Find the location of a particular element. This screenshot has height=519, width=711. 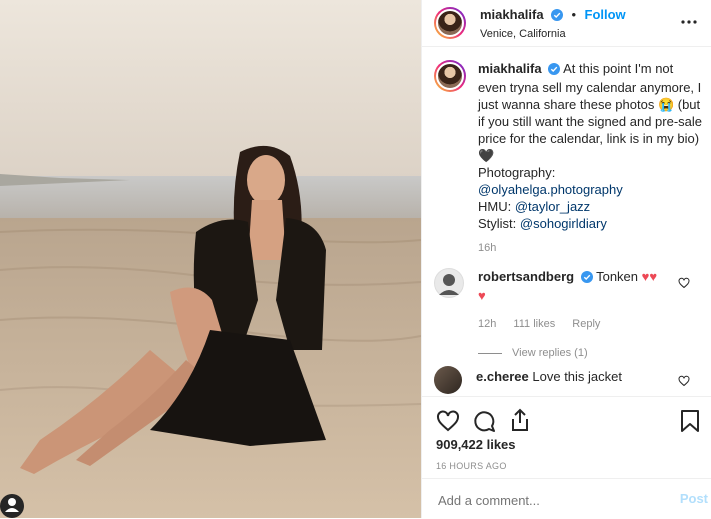

comment-icon is located at coordinates (484, 423).